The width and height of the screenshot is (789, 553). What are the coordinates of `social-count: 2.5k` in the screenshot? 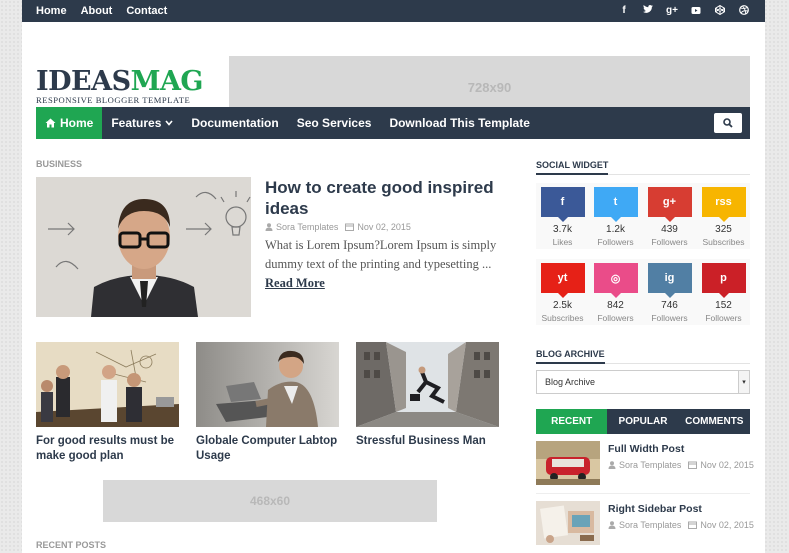 It's located at (562, 305).